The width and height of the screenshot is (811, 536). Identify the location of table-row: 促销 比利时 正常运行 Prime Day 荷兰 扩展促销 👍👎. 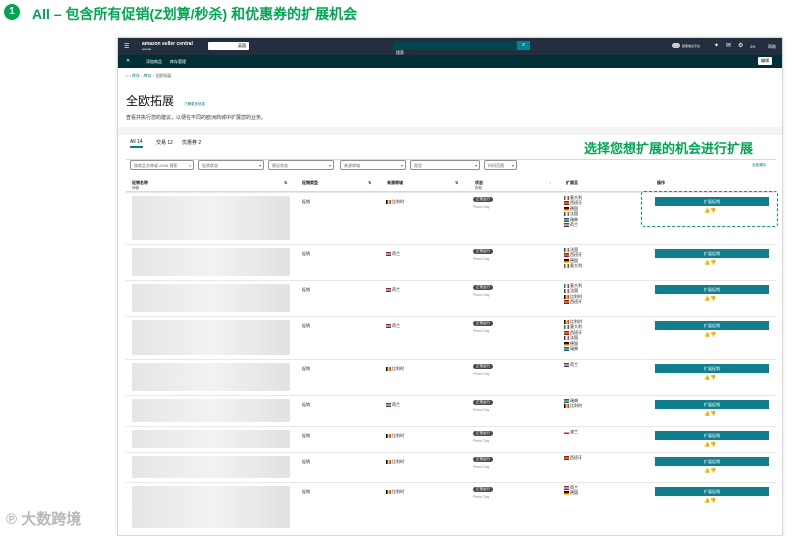
(451, 377).